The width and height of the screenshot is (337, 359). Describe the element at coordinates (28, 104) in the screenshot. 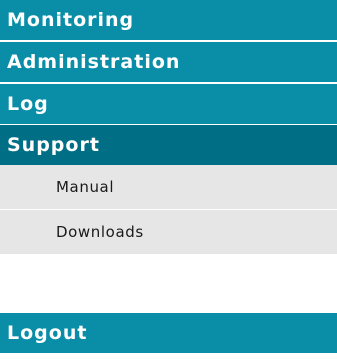

I see `menu-item-log-label: Log` at that location.